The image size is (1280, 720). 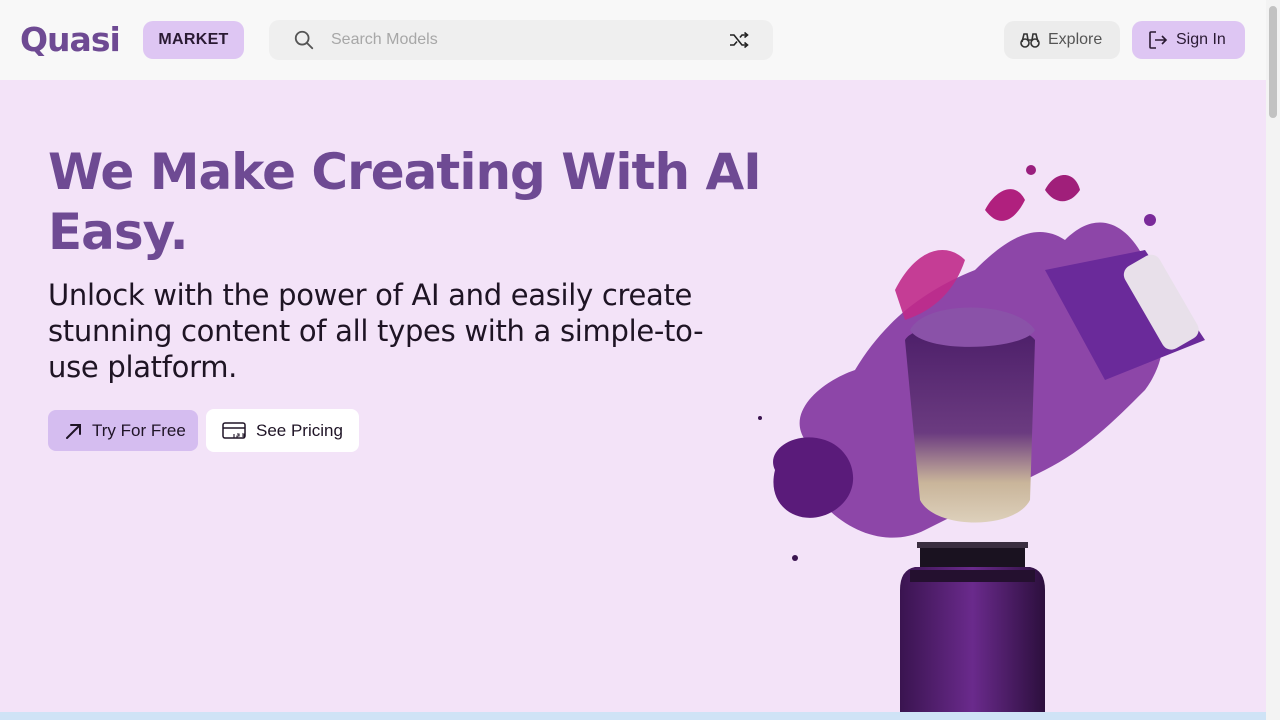 I want to click on explore-button: Explore, so click(x=1062, y=40).